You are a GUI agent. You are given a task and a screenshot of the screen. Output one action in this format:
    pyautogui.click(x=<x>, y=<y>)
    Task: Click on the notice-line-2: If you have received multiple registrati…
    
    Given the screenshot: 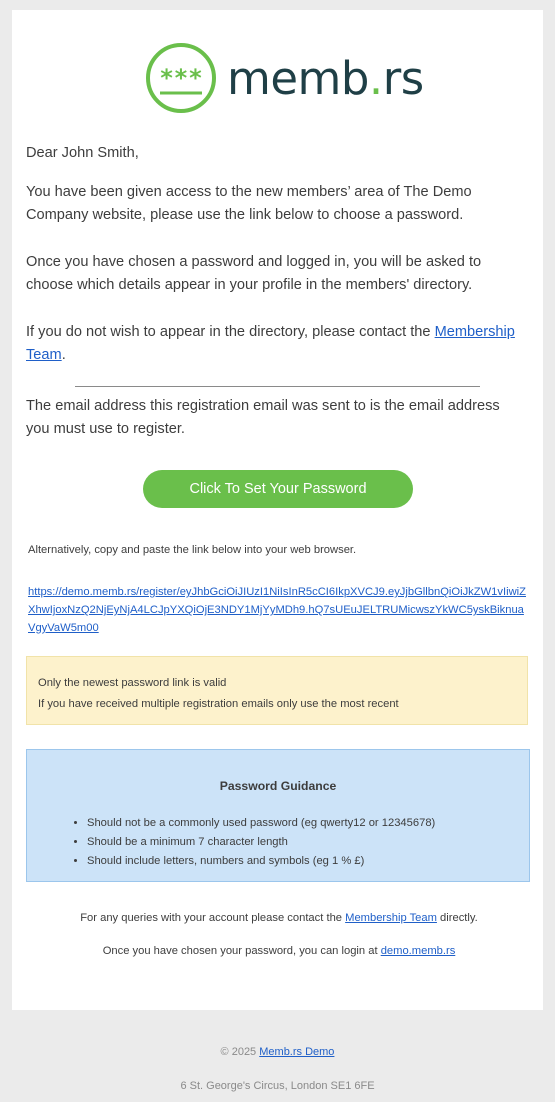 What is the action you would take?
    pyautogui.click(x=218, y=704)
    